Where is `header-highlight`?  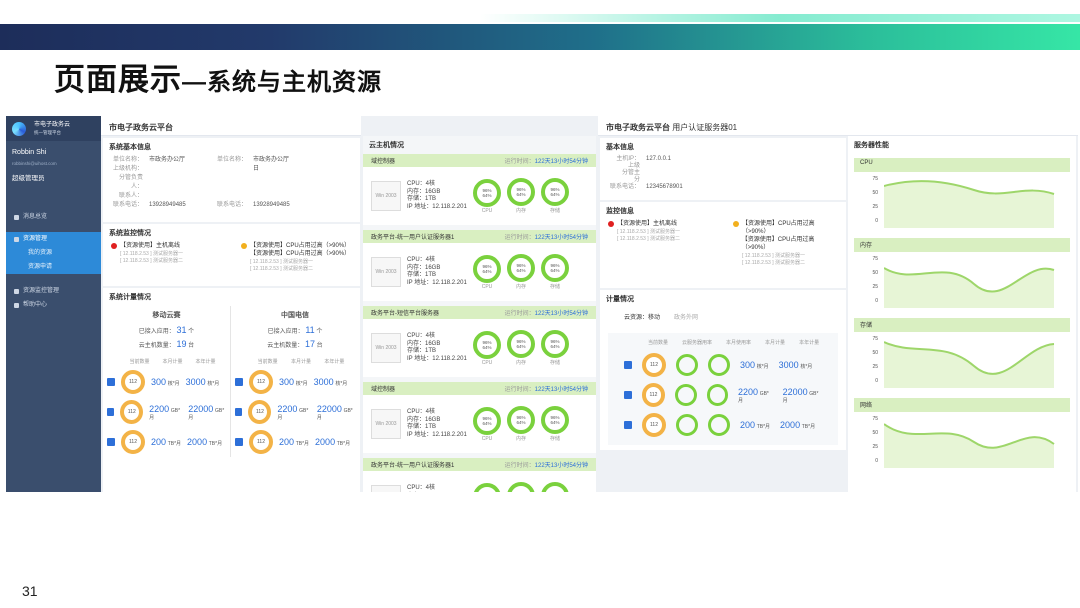 header-highlight is located at coordinates (780, 18).